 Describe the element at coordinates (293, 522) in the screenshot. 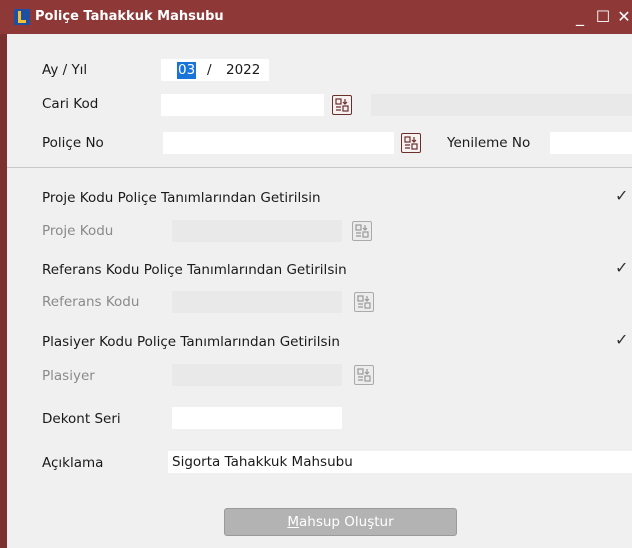

I see `mahsup-mnemonic: M` at that location.